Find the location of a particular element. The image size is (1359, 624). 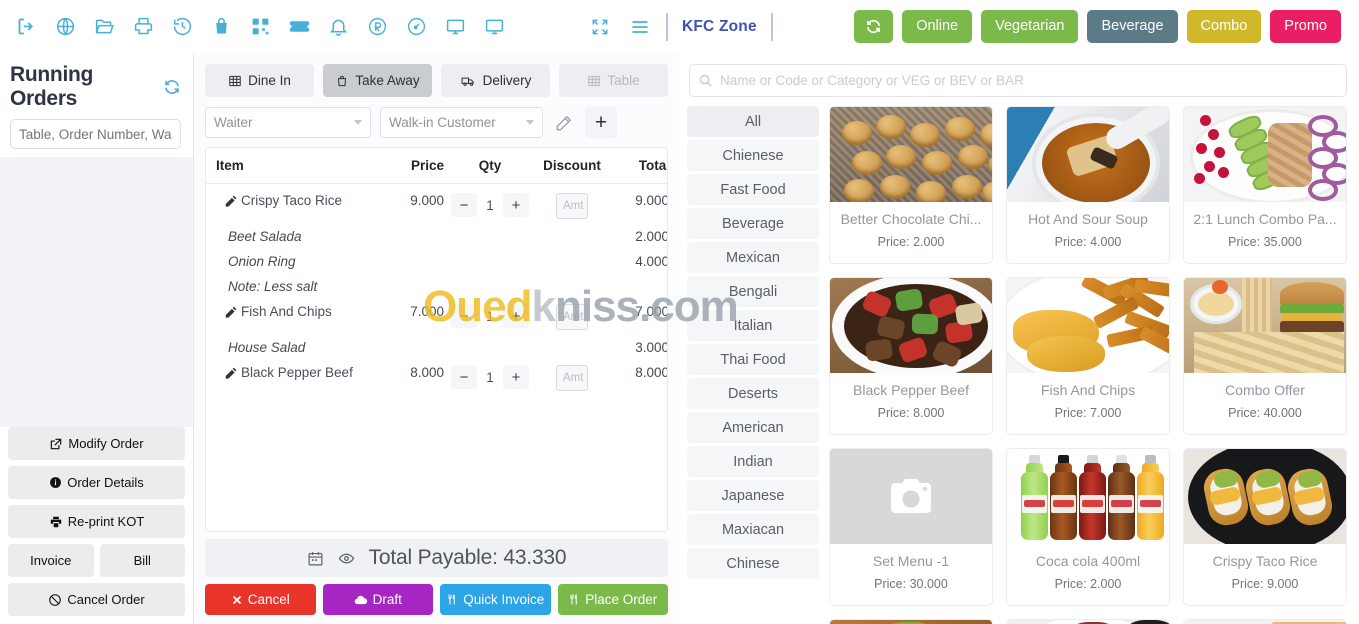

item-name: Fish And Chips is located at coordinates (296, 311).